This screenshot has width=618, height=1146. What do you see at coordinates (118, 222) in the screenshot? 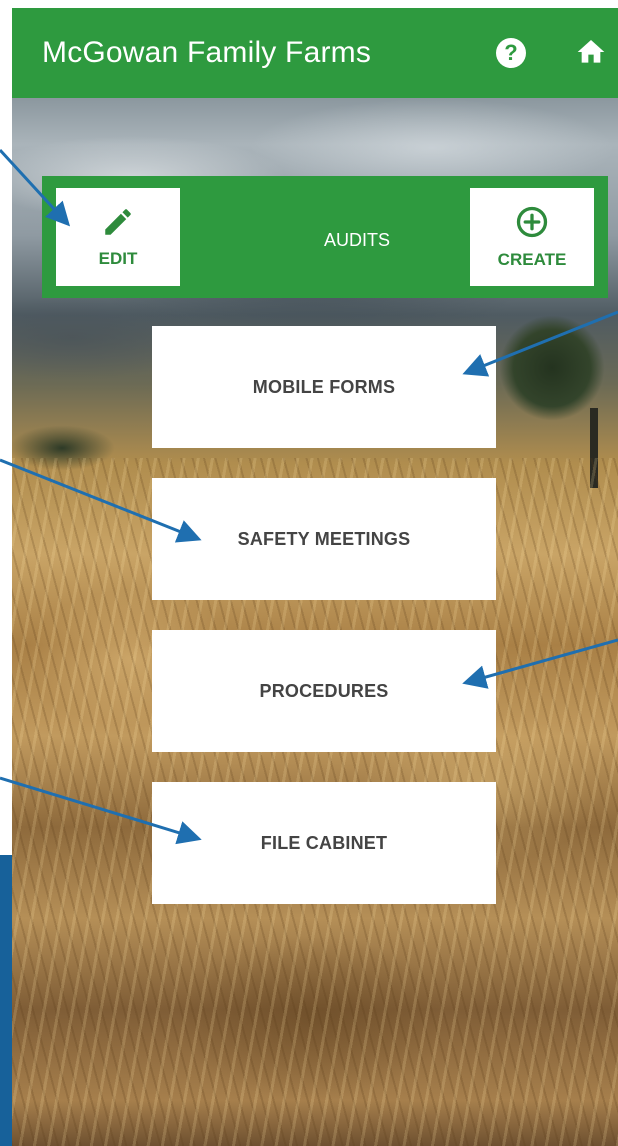
I see `pencil-icon` at bounding box center [118, 222].